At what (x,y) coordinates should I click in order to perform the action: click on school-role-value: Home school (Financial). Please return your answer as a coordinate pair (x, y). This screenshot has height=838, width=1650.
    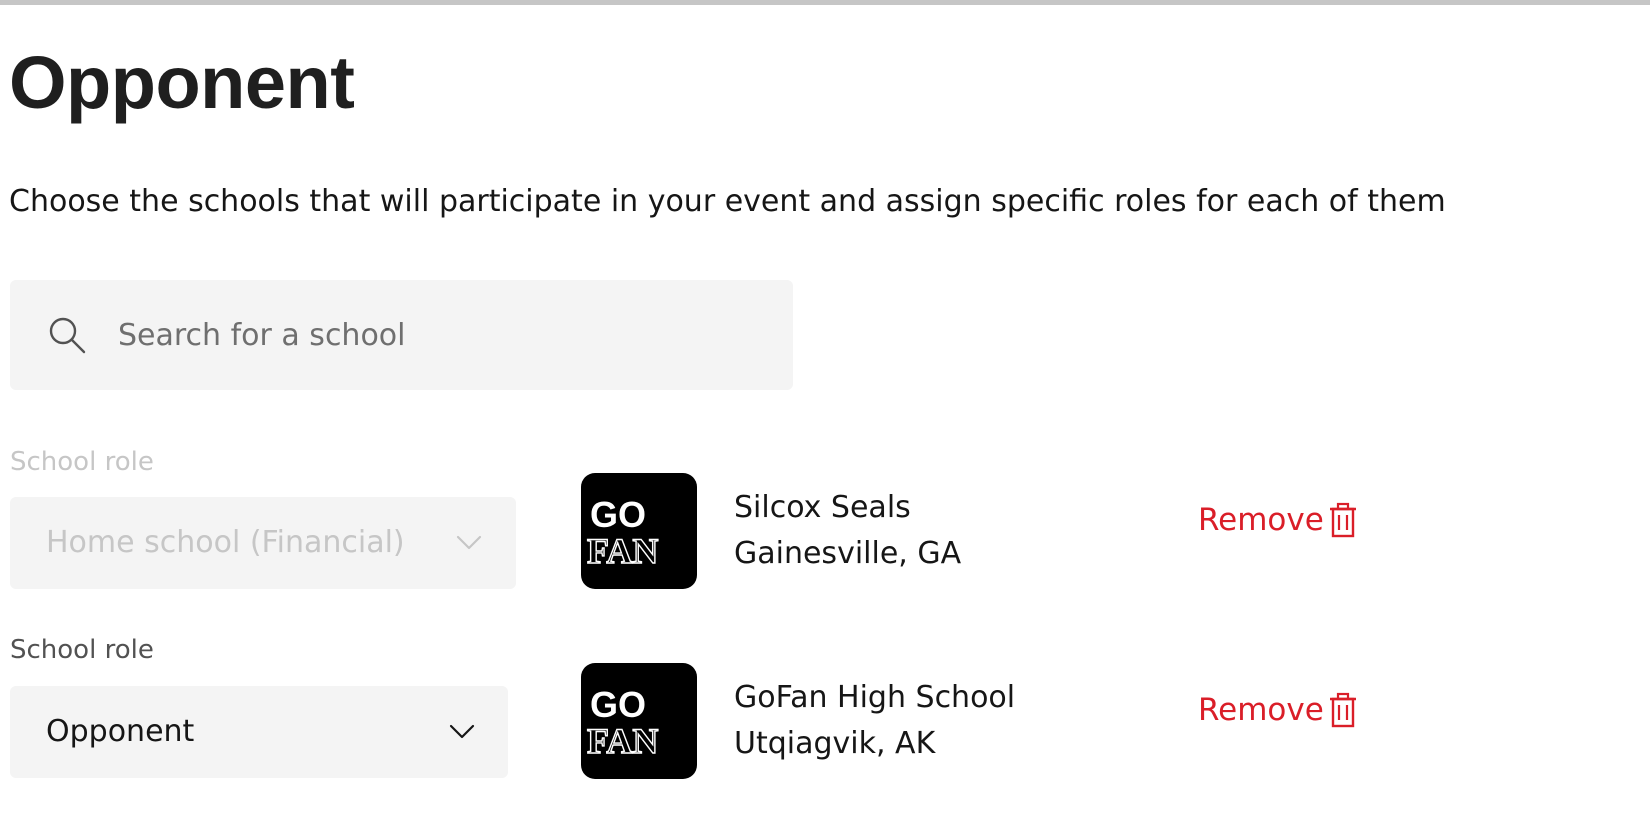
    Looking at the image, I should click on (225, 542).